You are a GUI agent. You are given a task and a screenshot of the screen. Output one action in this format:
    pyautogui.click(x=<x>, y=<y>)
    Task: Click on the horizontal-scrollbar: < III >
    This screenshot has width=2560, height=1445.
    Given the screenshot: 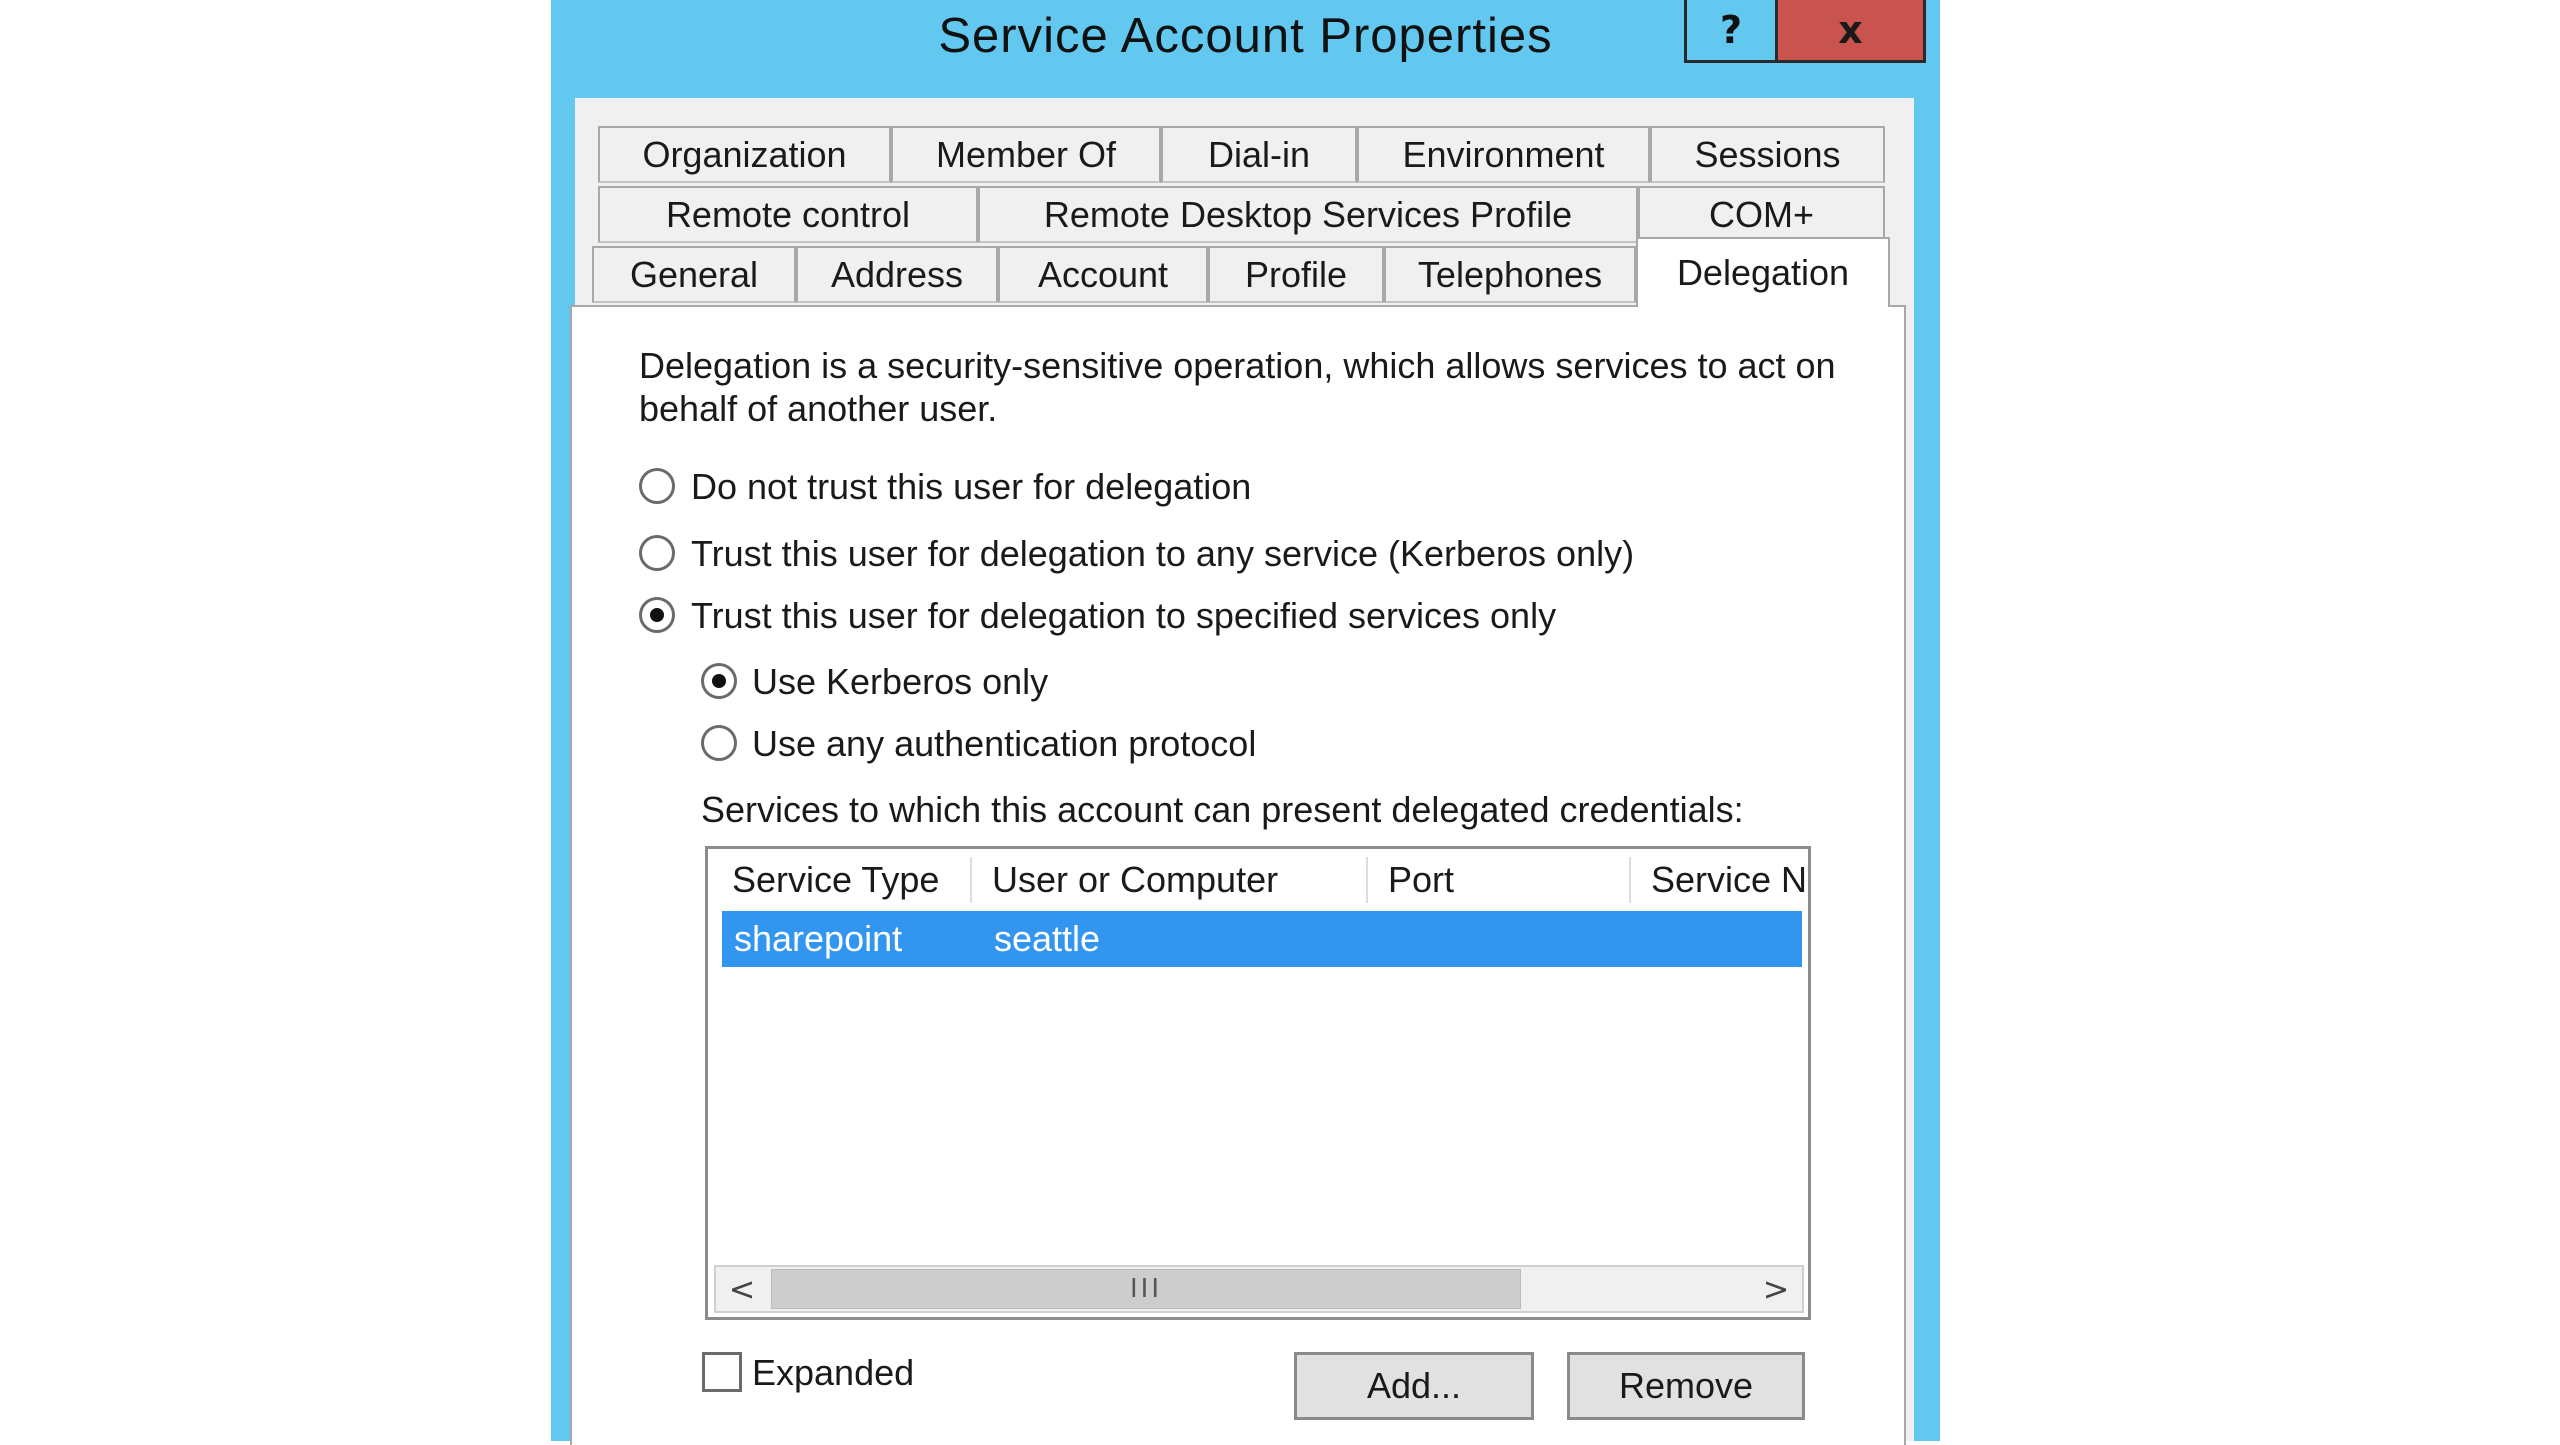 What is the action you would take?
    pyautogui.click(x=1259, y=1289)
    